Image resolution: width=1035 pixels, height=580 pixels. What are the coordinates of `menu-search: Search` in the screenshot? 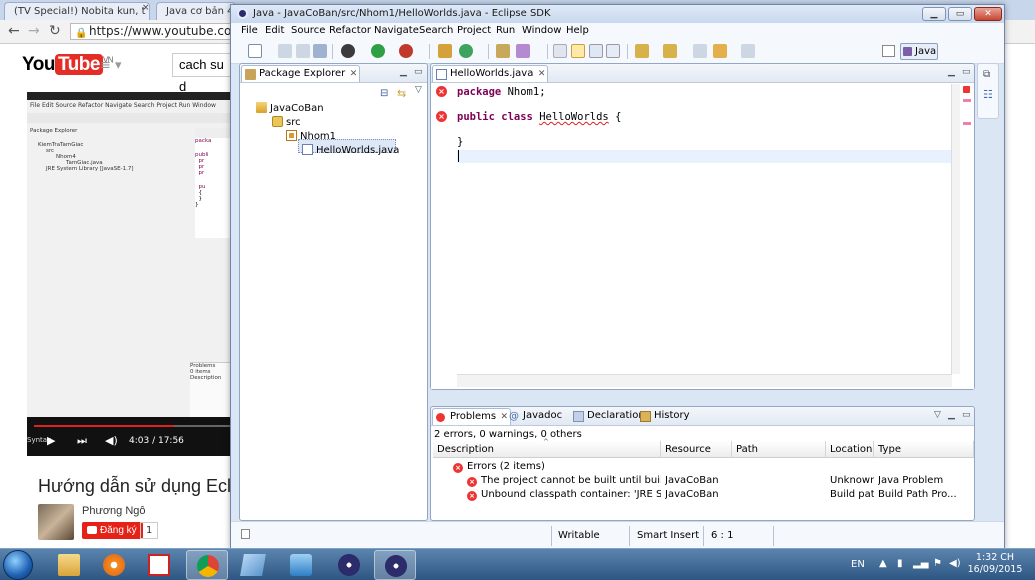 It's located at (436, 30).